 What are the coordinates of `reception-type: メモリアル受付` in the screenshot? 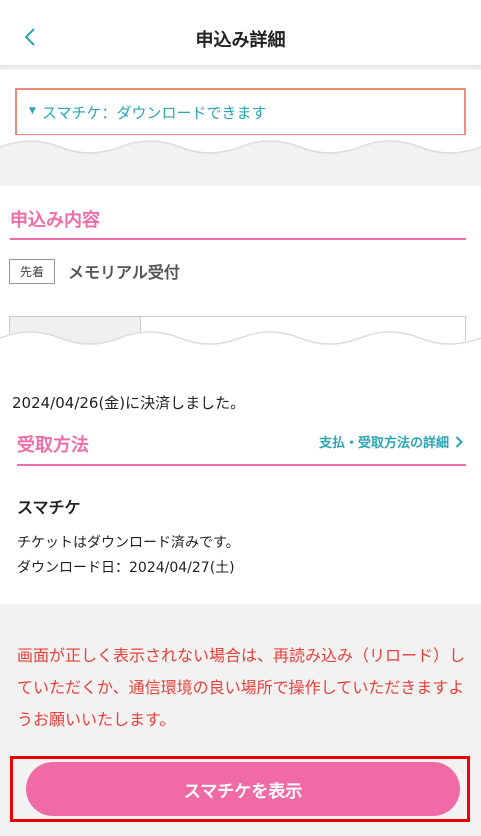 It's located at (124, 272).